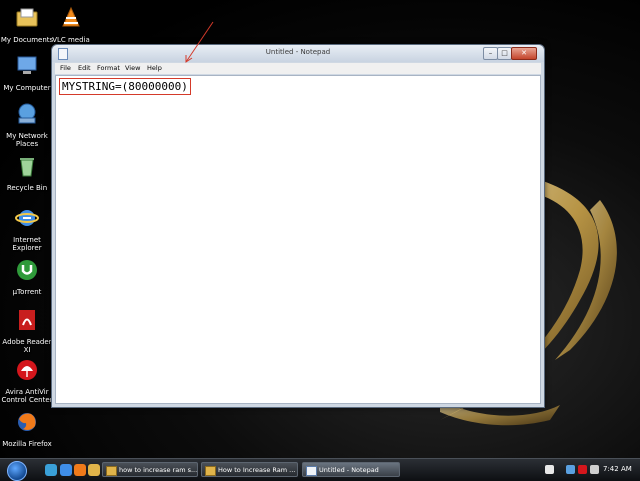 The height and width of the screenshot is (481, 640). I want to click on desktop-icon-firefox: Mozilla Firefox, so click(27, 429).